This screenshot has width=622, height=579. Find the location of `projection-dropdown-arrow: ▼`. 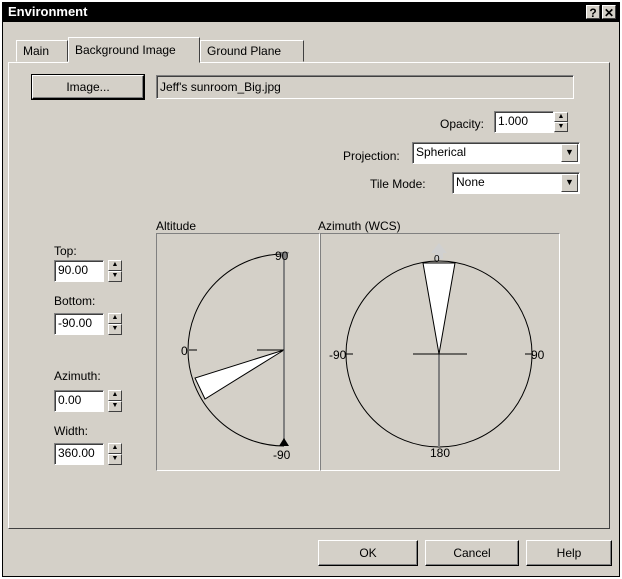

projection-dropdown-arrow: ▼ is located at coordinates (569, 153).